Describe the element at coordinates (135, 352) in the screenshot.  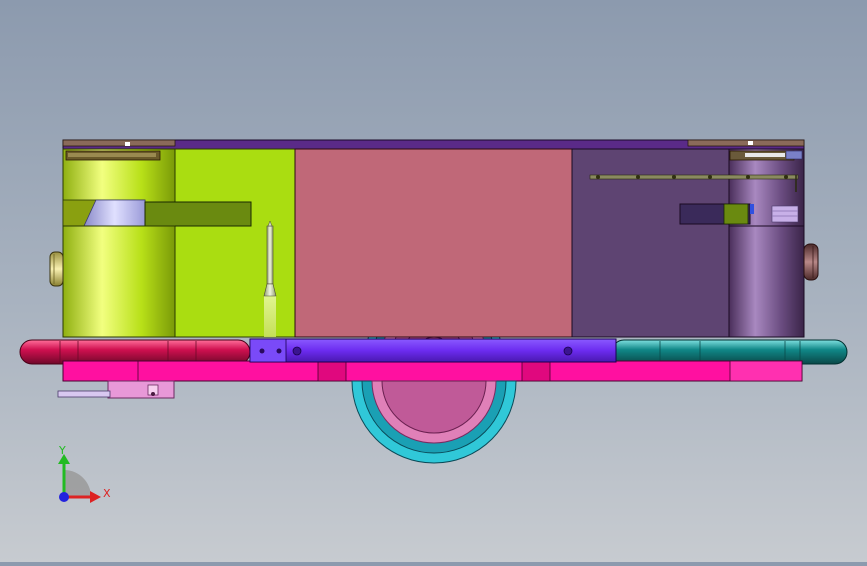
I see `front-bumper-left` at that location.